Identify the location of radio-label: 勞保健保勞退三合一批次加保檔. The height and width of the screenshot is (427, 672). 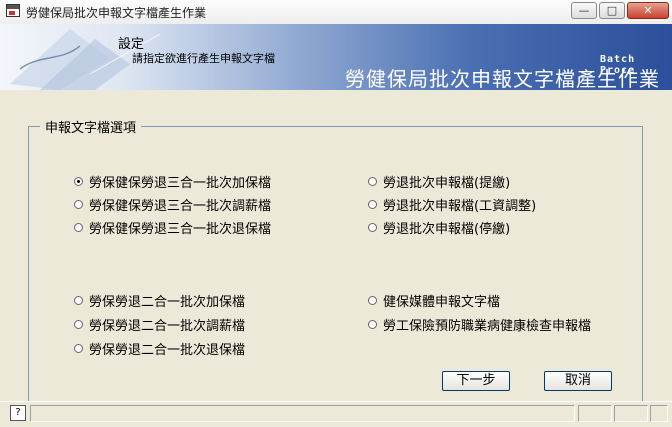
(180, 183).